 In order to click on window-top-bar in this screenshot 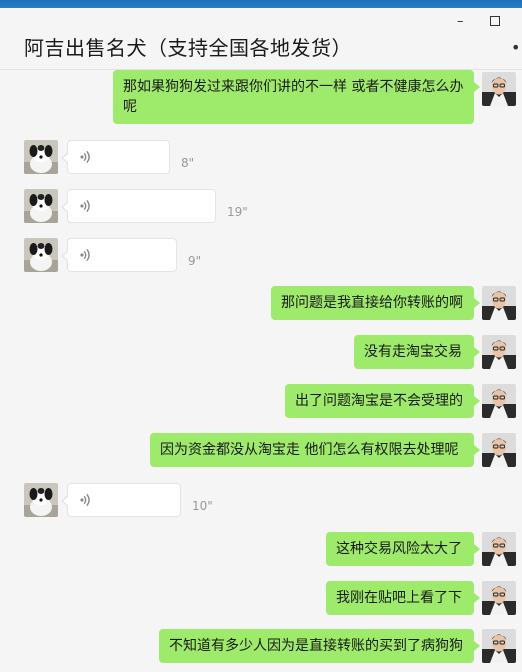, I will do `click(261, 4)`.